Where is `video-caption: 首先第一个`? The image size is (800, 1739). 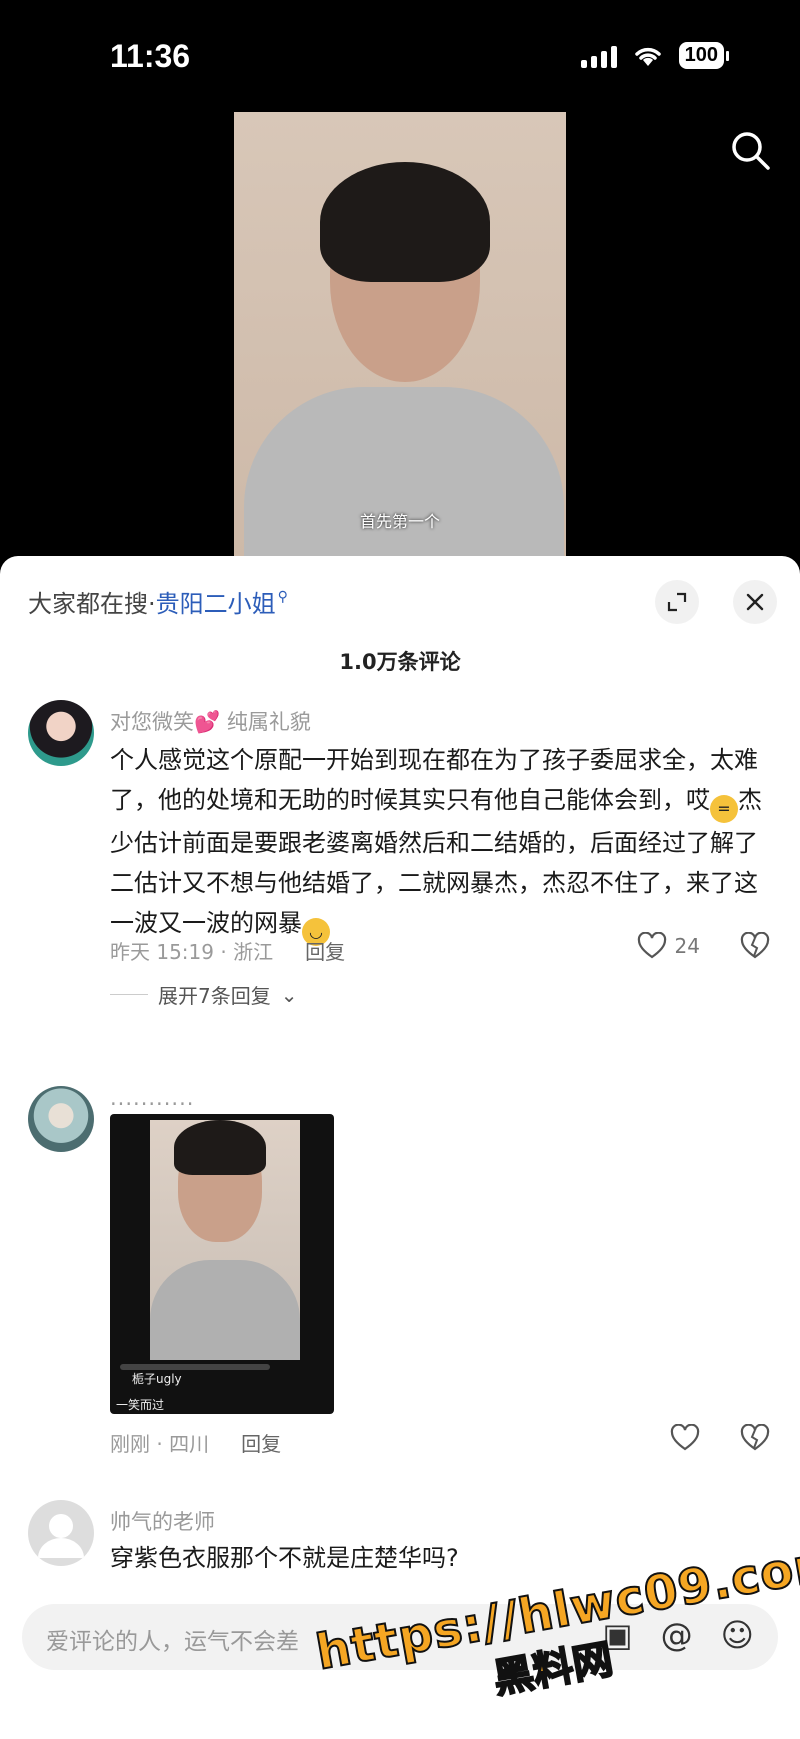 video-caption: 首先第一个 is located at coordinates (399, 521).